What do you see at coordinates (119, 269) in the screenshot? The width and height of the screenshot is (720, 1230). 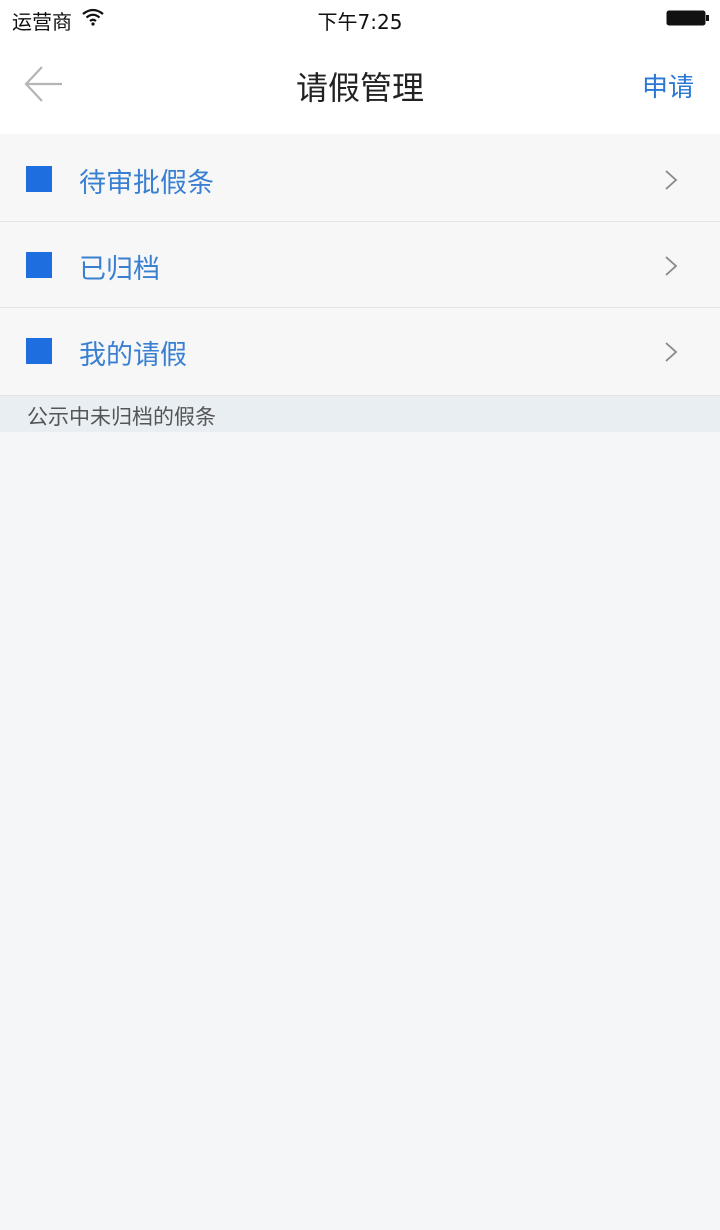 I see `menu-item-label: 已归档` at bounding box center [119, 269].